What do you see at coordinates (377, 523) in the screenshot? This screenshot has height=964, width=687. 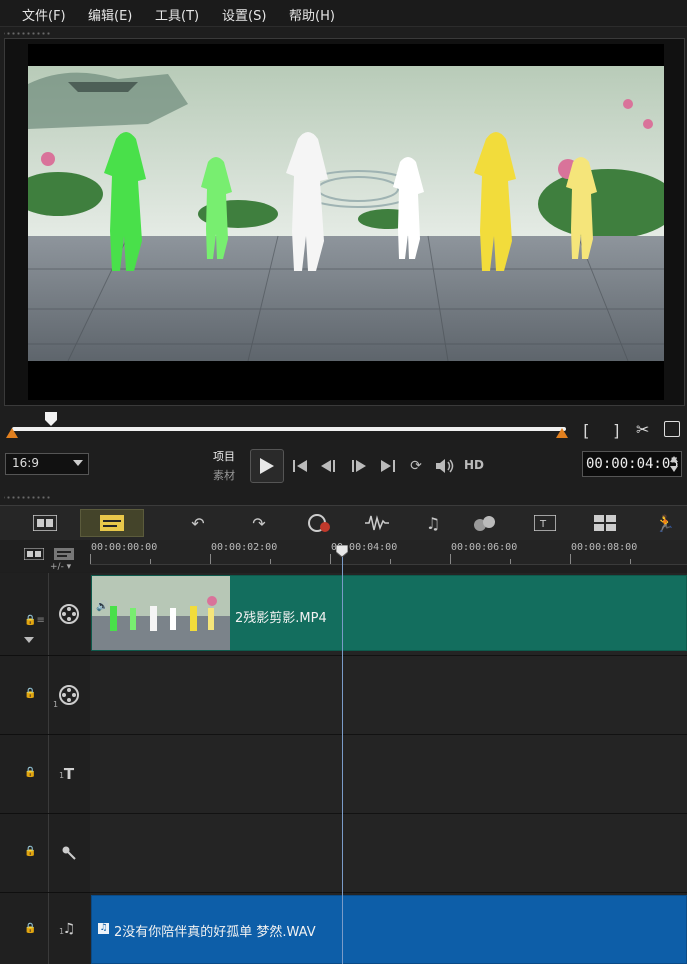 I see `sound-mixer-icon` at bounding box center [377, 523].